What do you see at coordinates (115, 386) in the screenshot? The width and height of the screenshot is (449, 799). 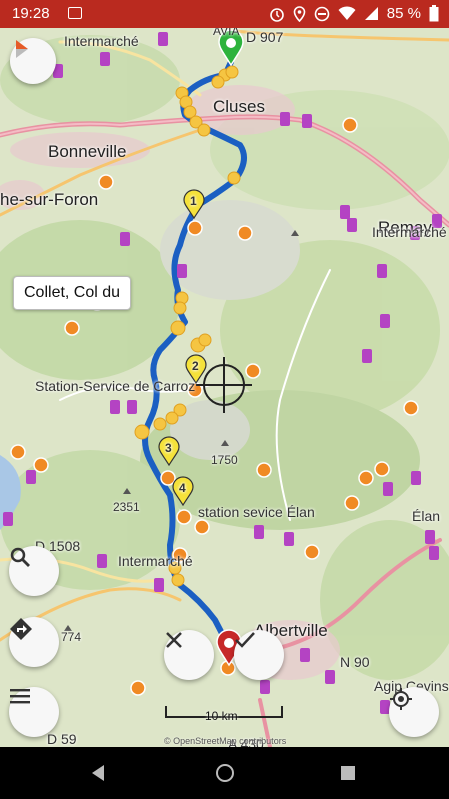 I see `place-label: Station-Service de Carroz` at bounding box center [115, 386].